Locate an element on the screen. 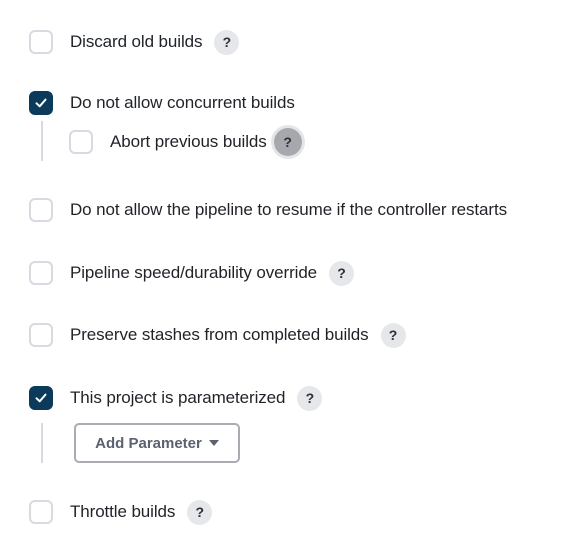 Image resolution: width=573 pixels, height=540 pixels. option-parameterized: This project is parameterized ? is located at coordinates (176, 398).